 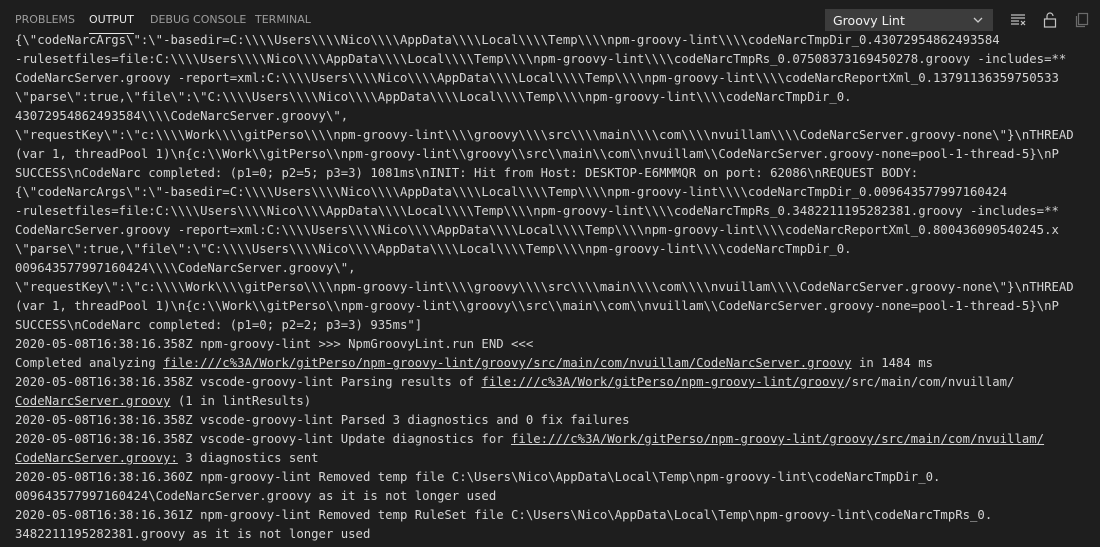 What do you see at coordinates (929, 382) in the screenshot?
I see `output-text: /src/main/com/nvuillam/` at bounding box center [929, 382].